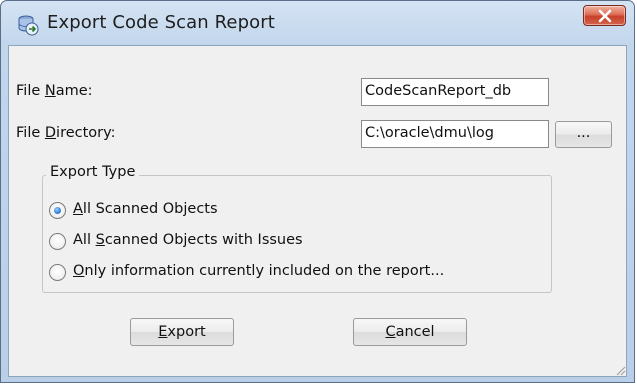  Describe the element at coordinates (66, 133) in the screenshot. I see `file-directory-label: File Directory:` at that location.